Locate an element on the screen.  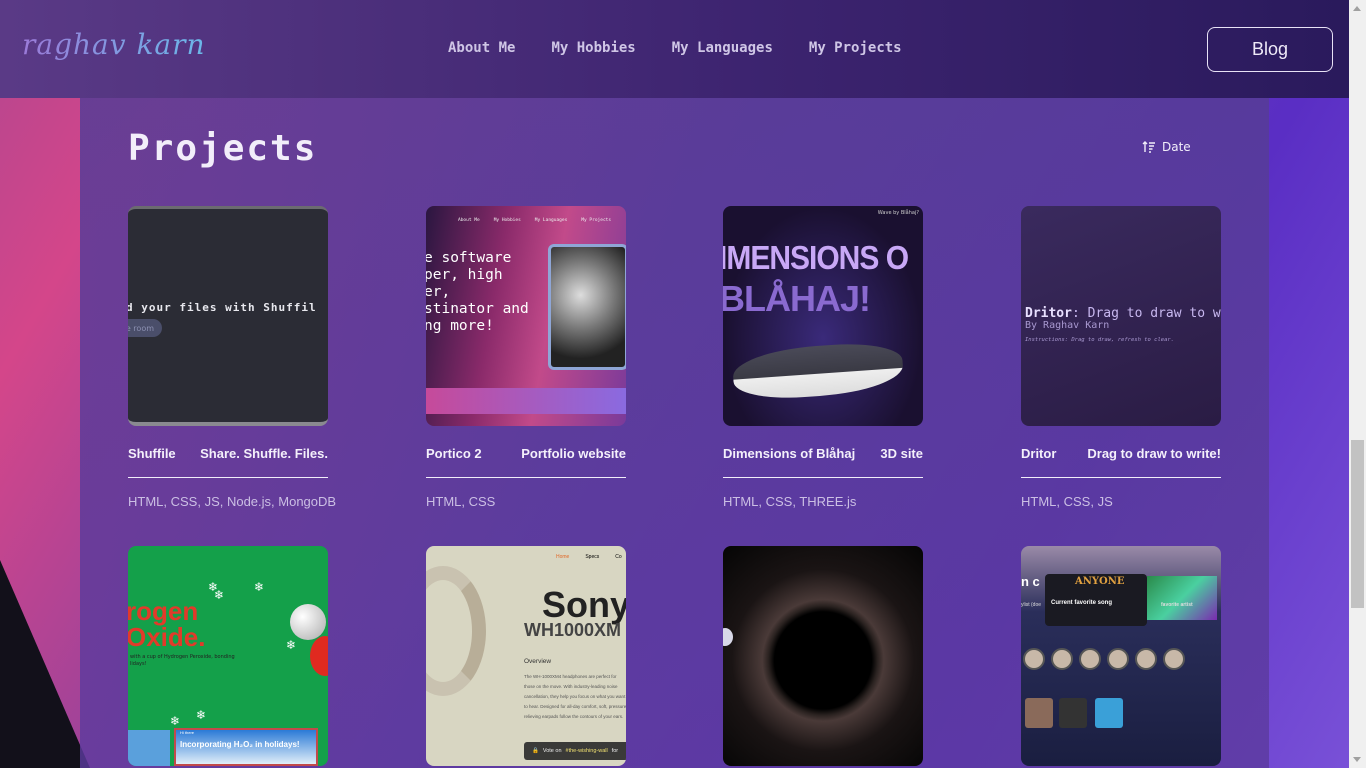
preview-nav-item: Co is located at coordinates (618, 557).